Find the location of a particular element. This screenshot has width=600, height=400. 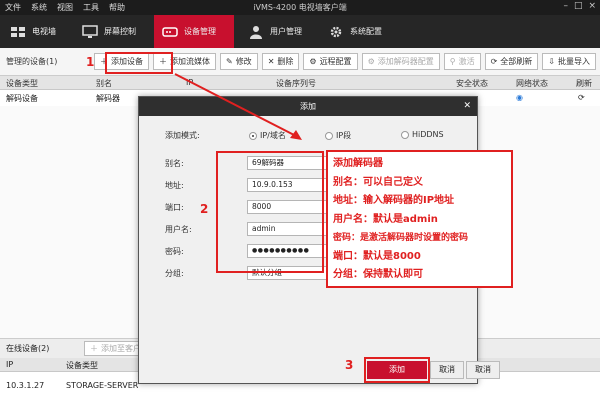

username-label: 用户名: is located at coordinates (178, 229).